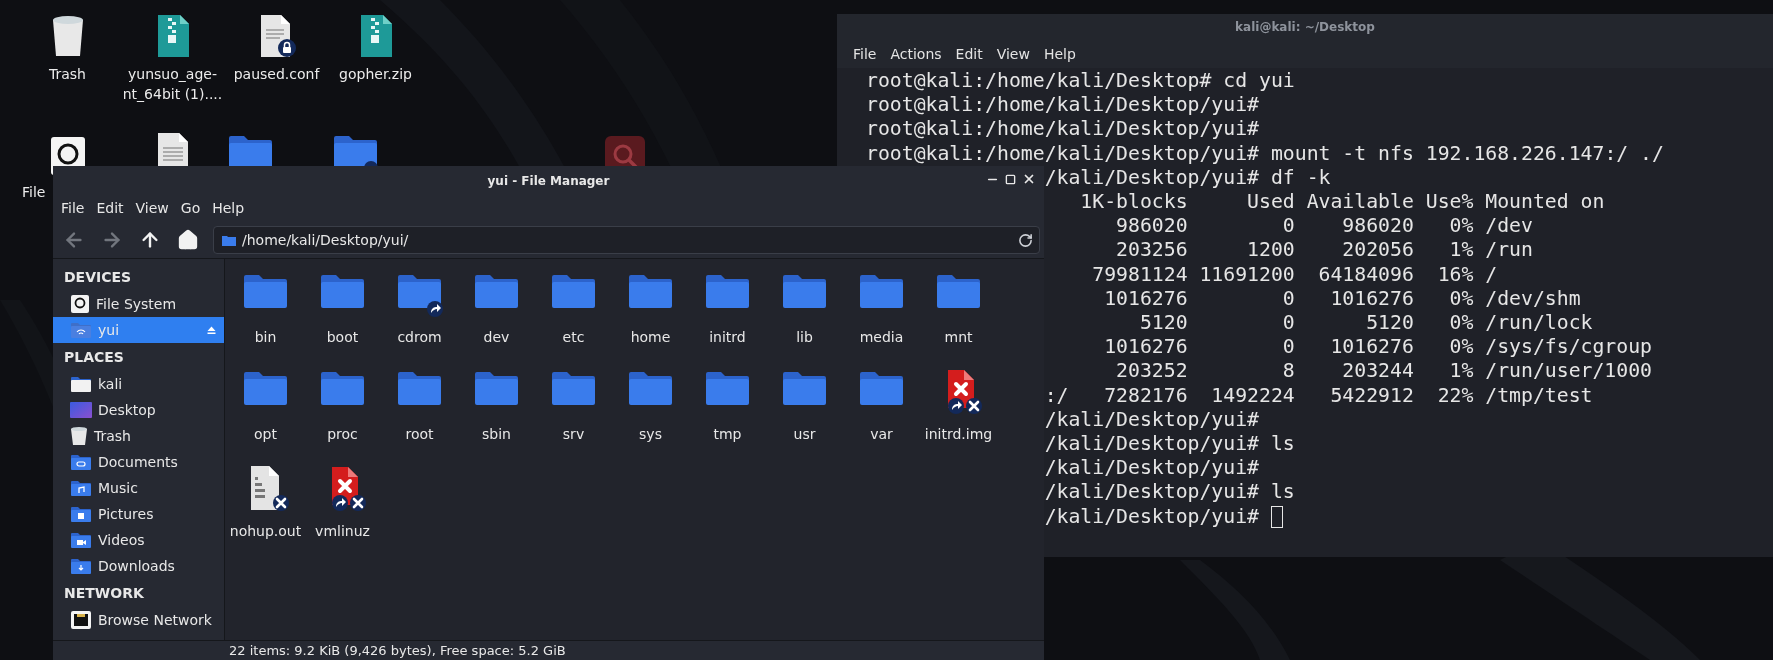  Describe the element at coordinates (94, 357) in the screenshot. I see `sidebar-heading: PLACES` at that location.